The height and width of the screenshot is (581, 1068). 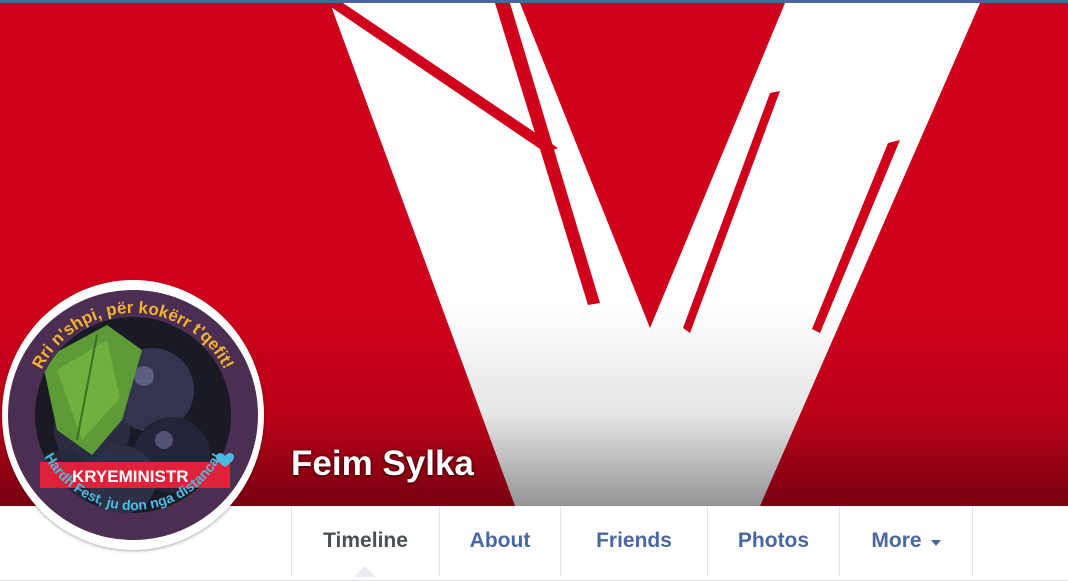 I want to click on avatar-ribbon-text: KRYEMINISTR, so click(x=130, y=476).